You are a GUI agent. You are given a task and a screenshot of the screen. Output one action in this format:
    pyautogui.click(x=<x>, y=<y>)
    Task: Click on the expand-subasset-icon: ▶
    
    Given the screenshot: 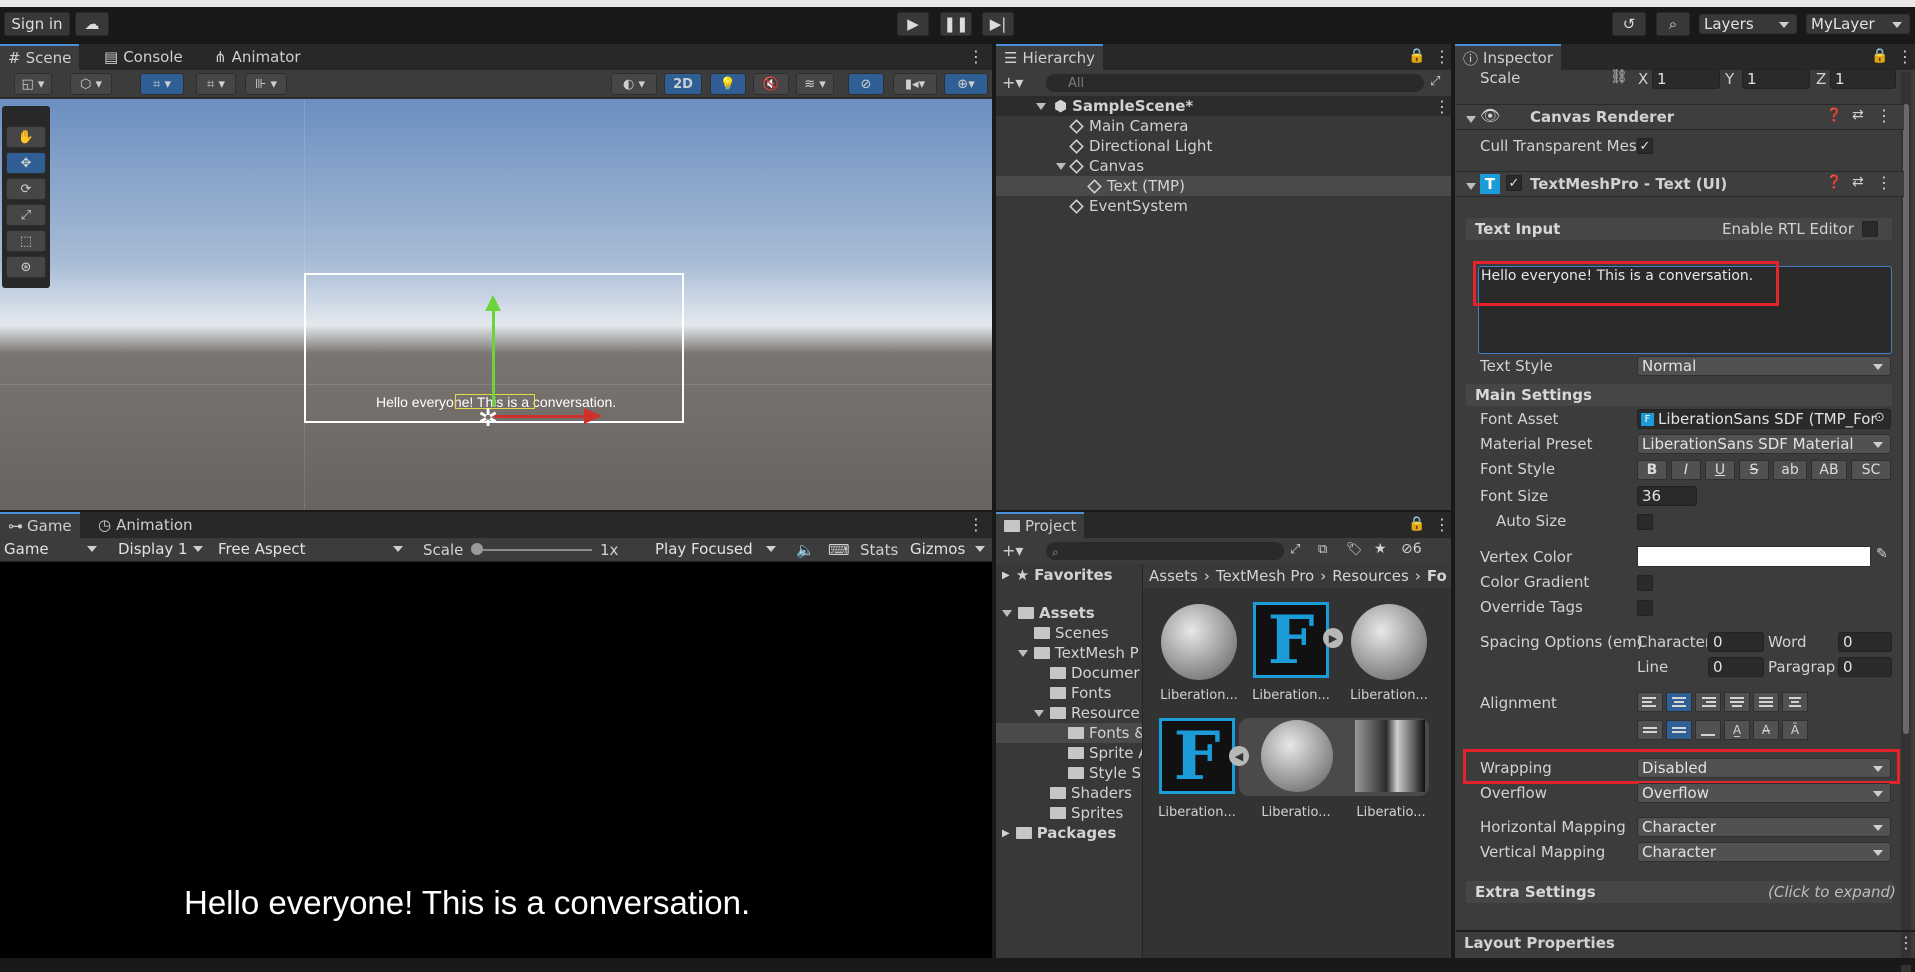 What is the action you would take?
    pyautogui.click(x=1333, y=638)
    